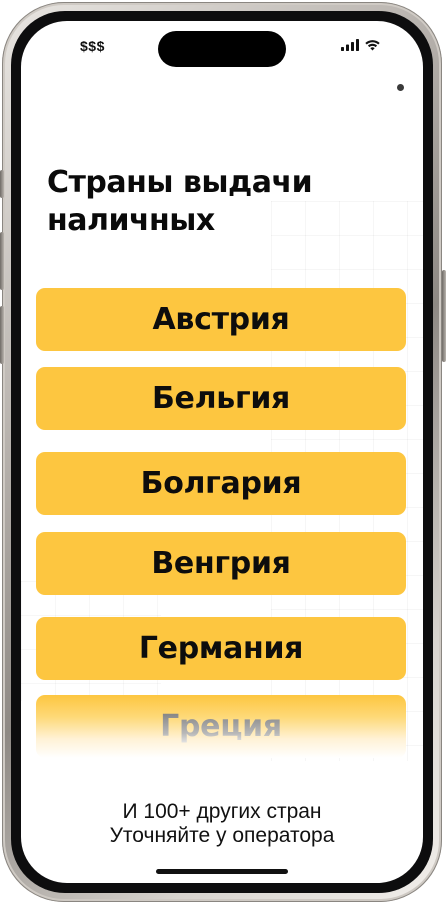 This screenshot has height=905, width=446. What do you see at coordinates (2, 261) in the screenshot?
I see `volume-up-button` at bounding box center [2, 261].